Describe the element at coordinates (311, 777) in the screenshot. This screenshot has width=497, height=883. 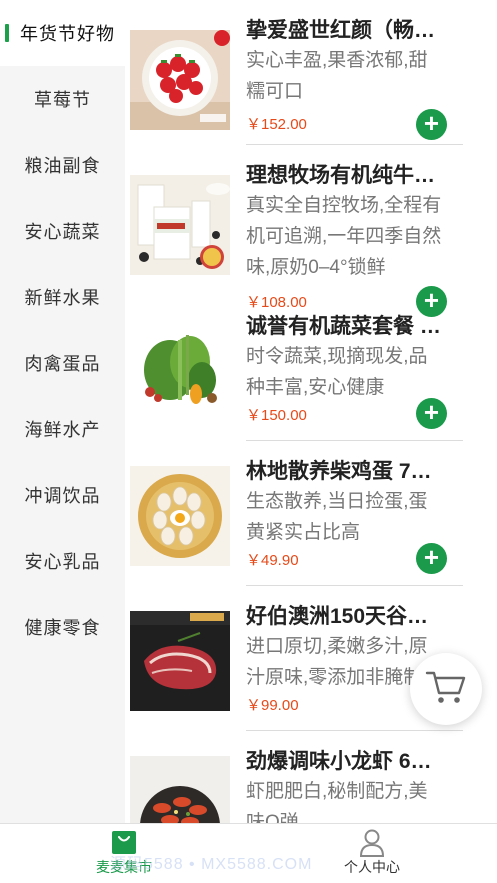
I see `product-item: 劲爆调味小龙虾 6… 虾肥肥白,秘制配方,美味Q弹` at that location.